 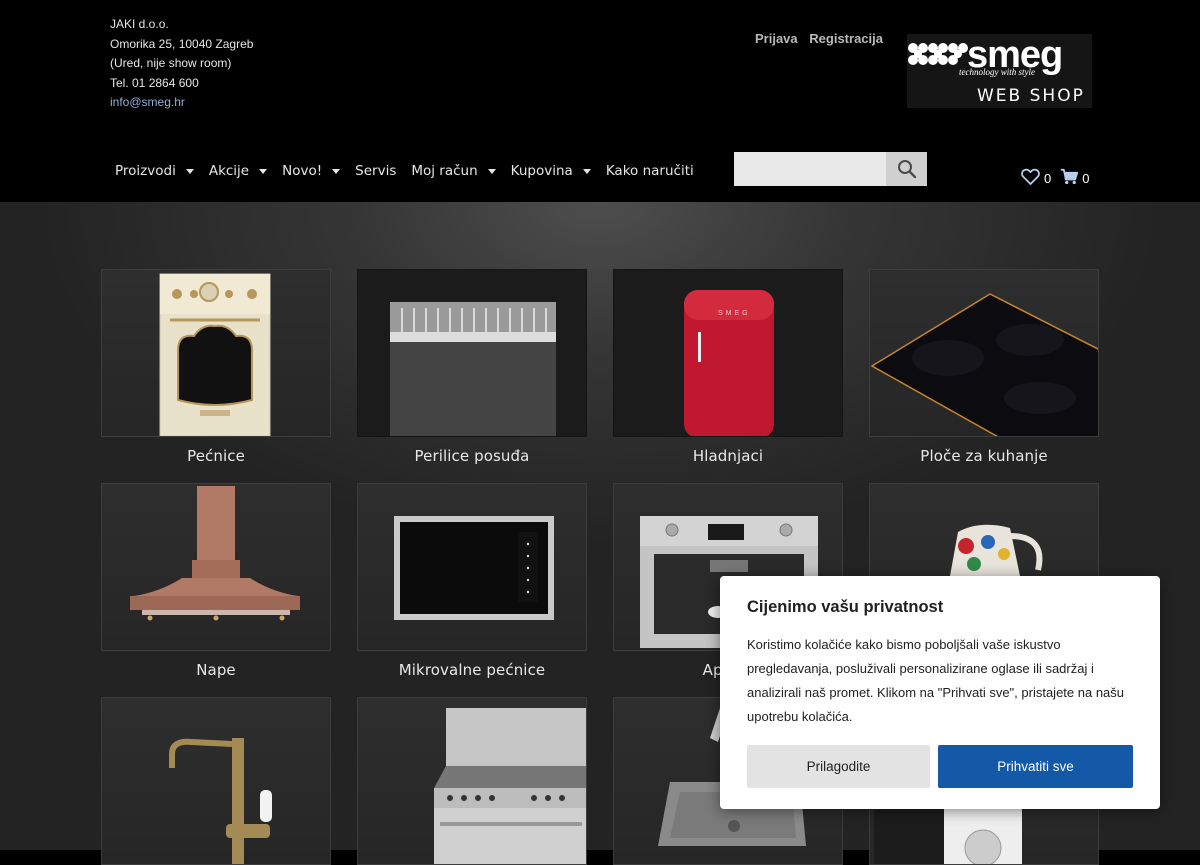 I want to click on svg-text: WEB SHOP, so click(x=1031, y=96).